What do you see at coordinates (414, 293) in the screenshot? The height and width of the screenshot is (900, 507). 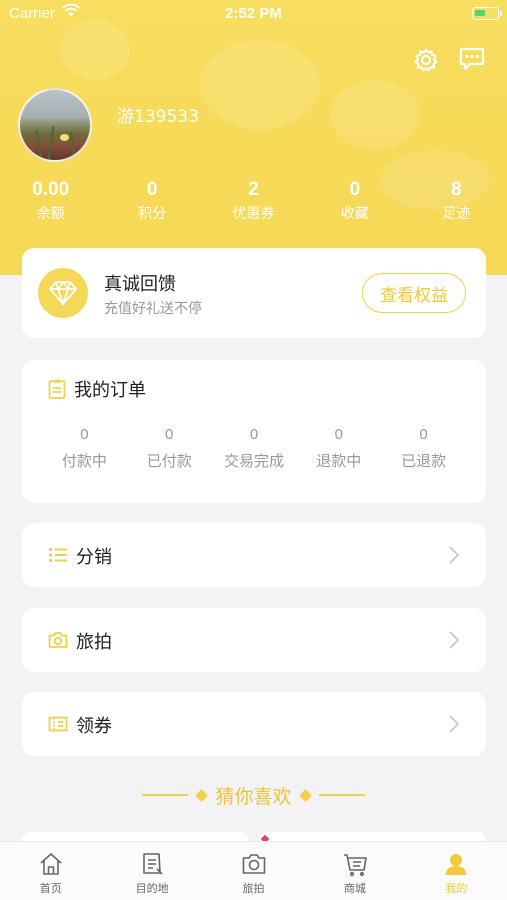 I see `view-benefits-button: 查看权益` at bounding box center [414, 293].